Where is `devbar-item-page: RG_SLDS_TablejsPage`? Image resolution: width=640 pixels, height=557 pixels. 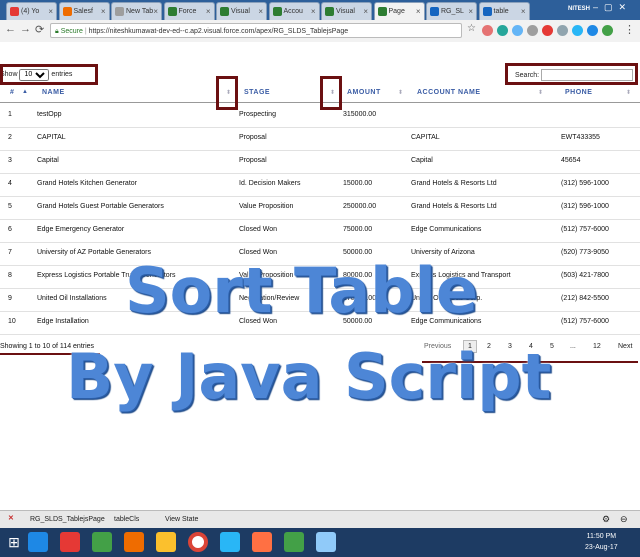
devbar-item-page: RG_SLDS_TablejsPage is located at coordinates (67, 519).